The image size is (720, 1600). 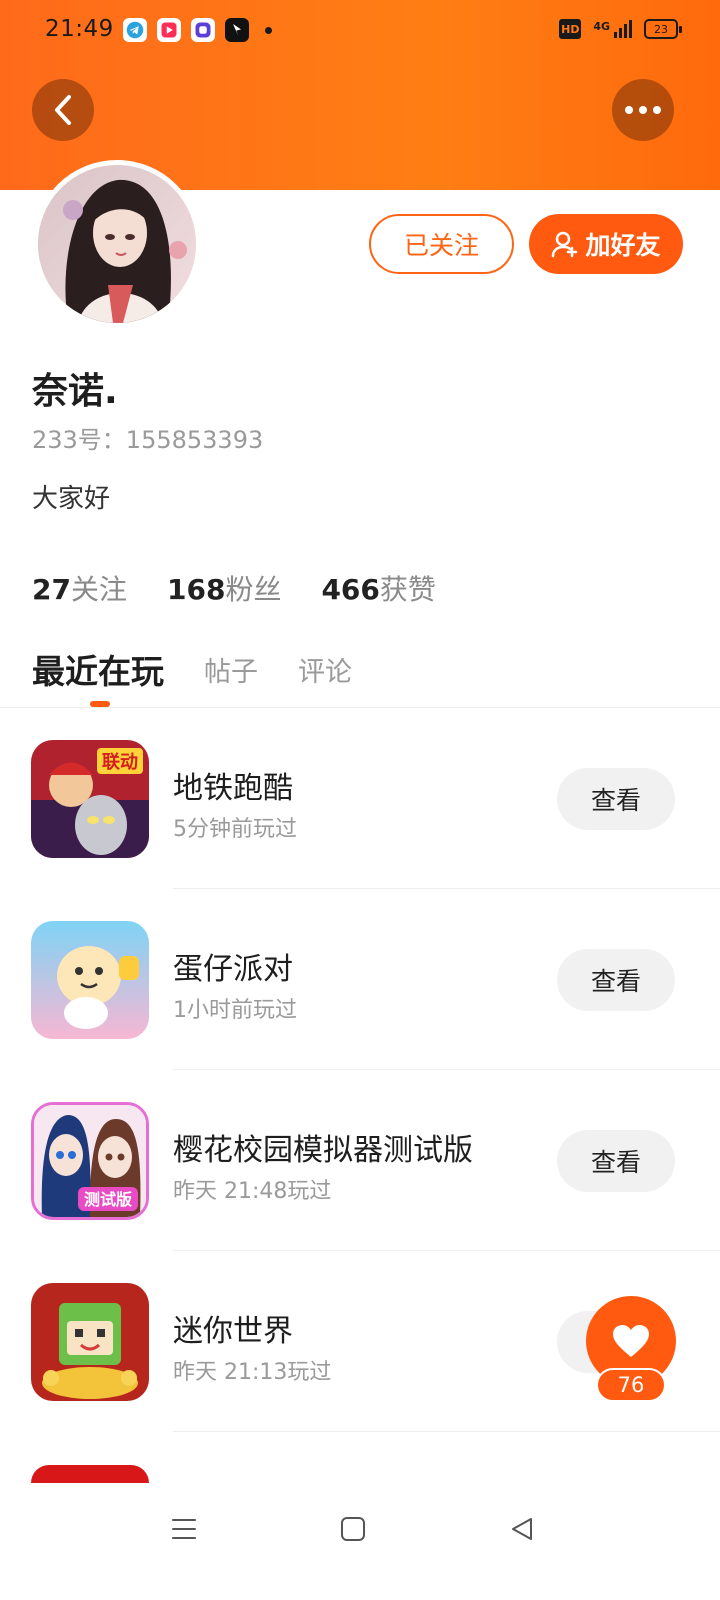 I want to click on signal-icon: 4G, so click(x=612, y=29).